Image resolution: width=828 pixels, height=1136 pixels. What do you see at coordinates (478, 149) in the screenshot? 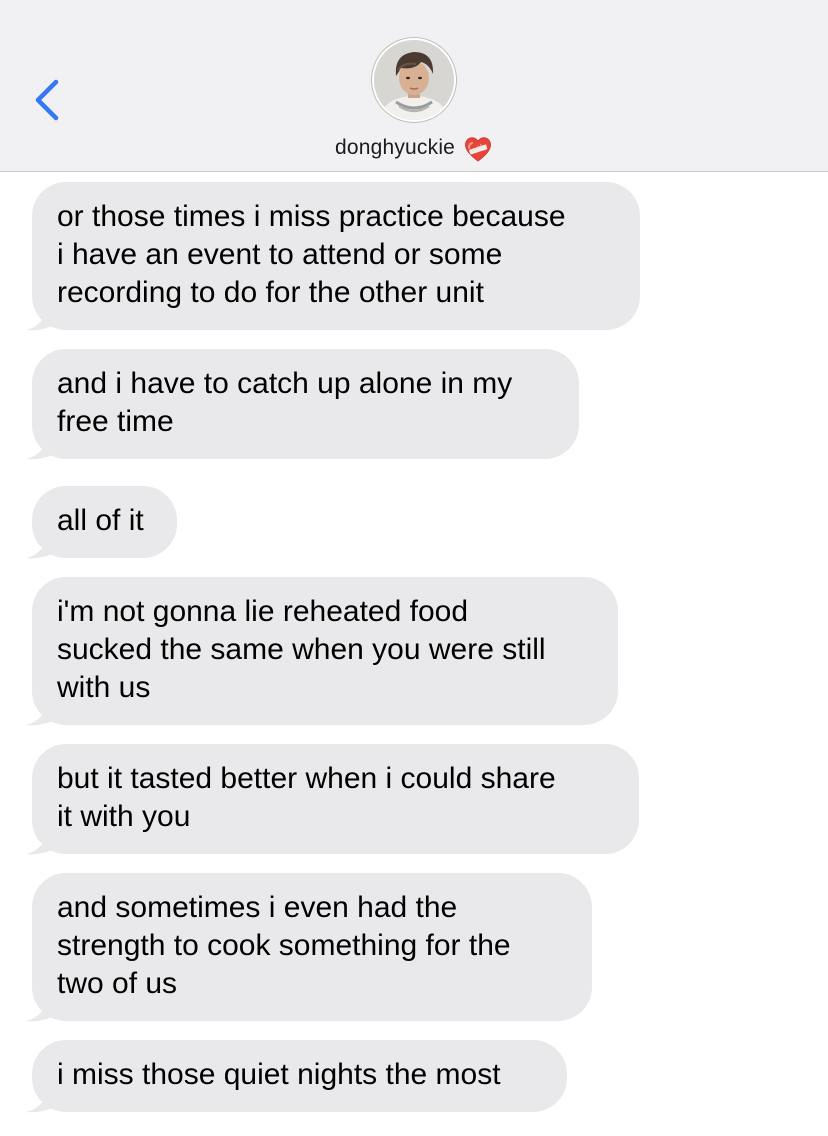
I see `mending-heart-emoji` at bounding box center [478, 149].